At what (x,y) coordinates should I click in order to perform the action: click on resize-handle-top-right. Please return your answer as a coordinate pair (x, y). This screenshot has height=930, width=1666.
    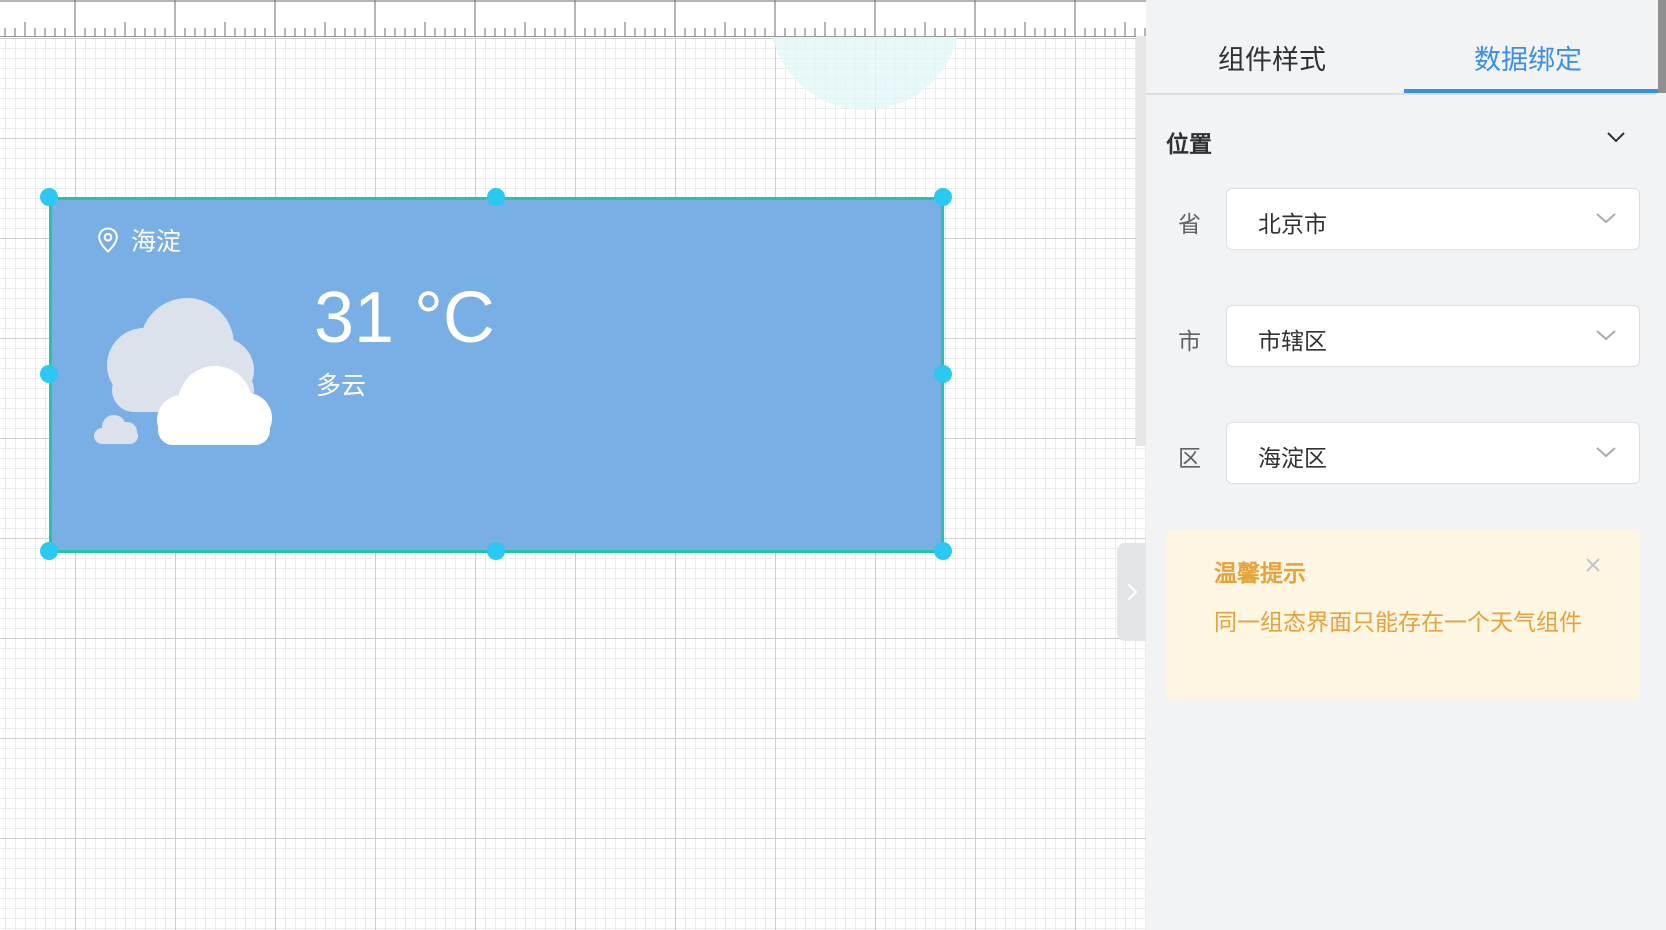
    Looking at the image, I should click on (943, 197).